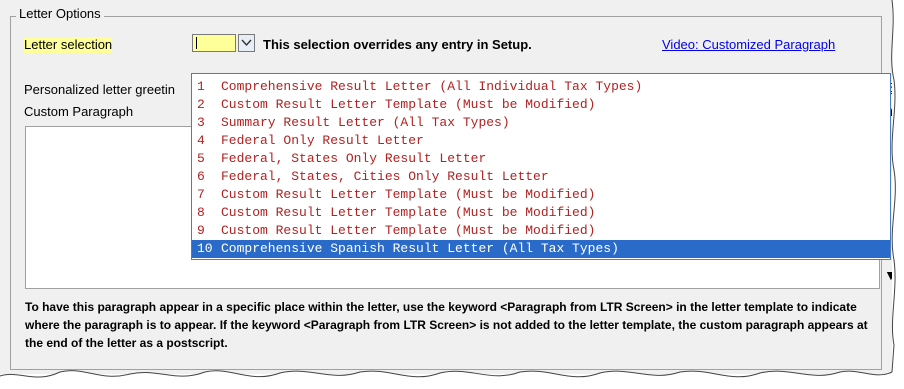 The height and width of the screenshot is (389, 904). What do you see at coordinates (201, 158) in the screenshot?
I see `option-number: 5` at bounding box center [201, 158].